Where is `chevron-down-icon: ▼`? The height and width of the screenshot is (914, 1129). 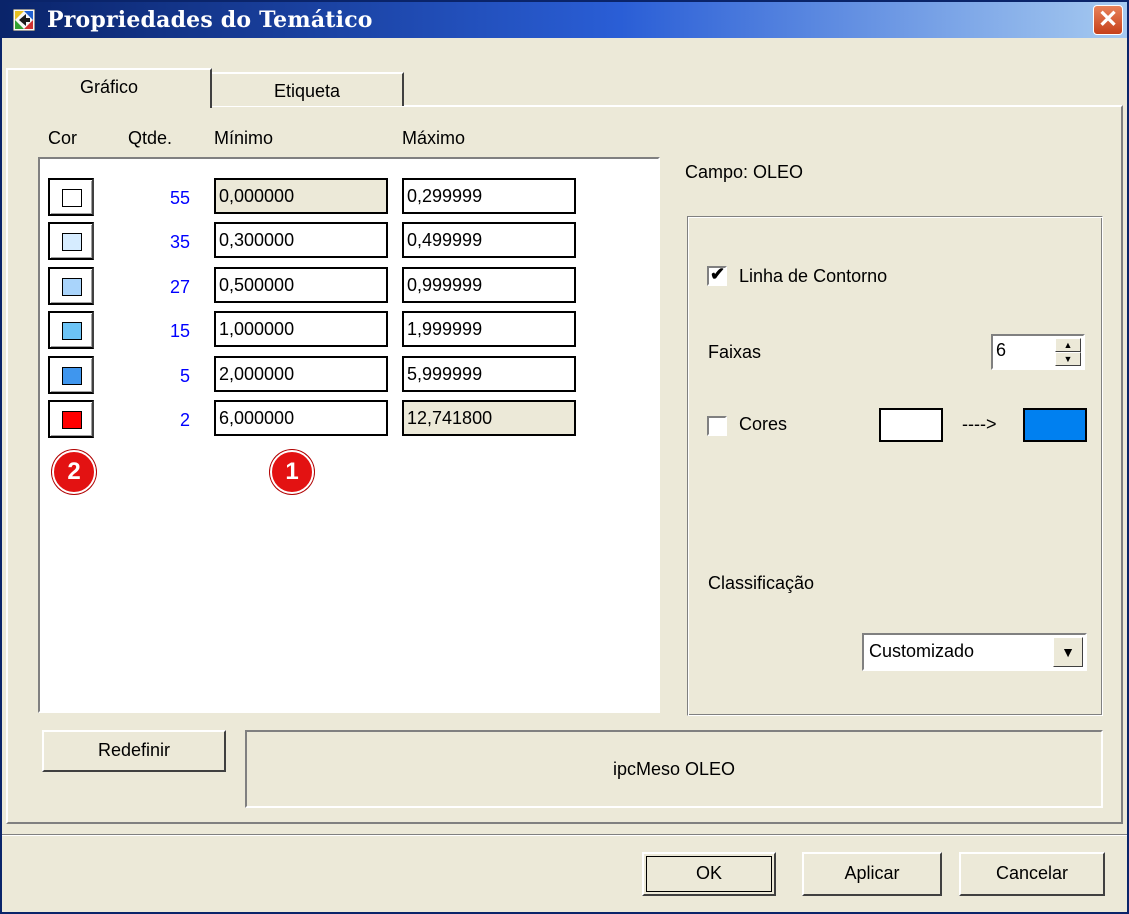 chevron-down-icon: ▼ is located at coordinates (1068, 652).